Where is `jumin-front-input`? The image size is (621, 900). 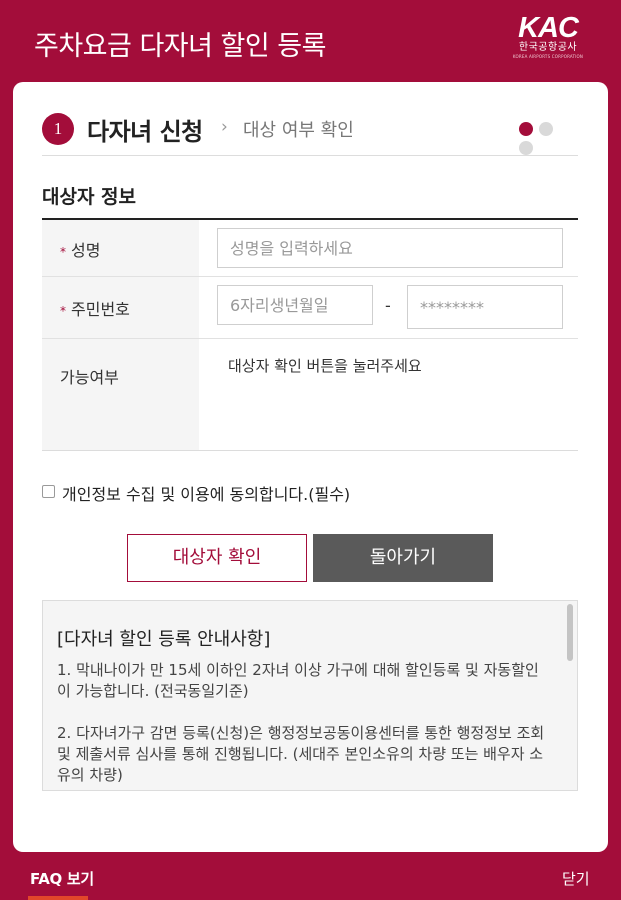
jumin-front-input is located at coordinates (295, 305).